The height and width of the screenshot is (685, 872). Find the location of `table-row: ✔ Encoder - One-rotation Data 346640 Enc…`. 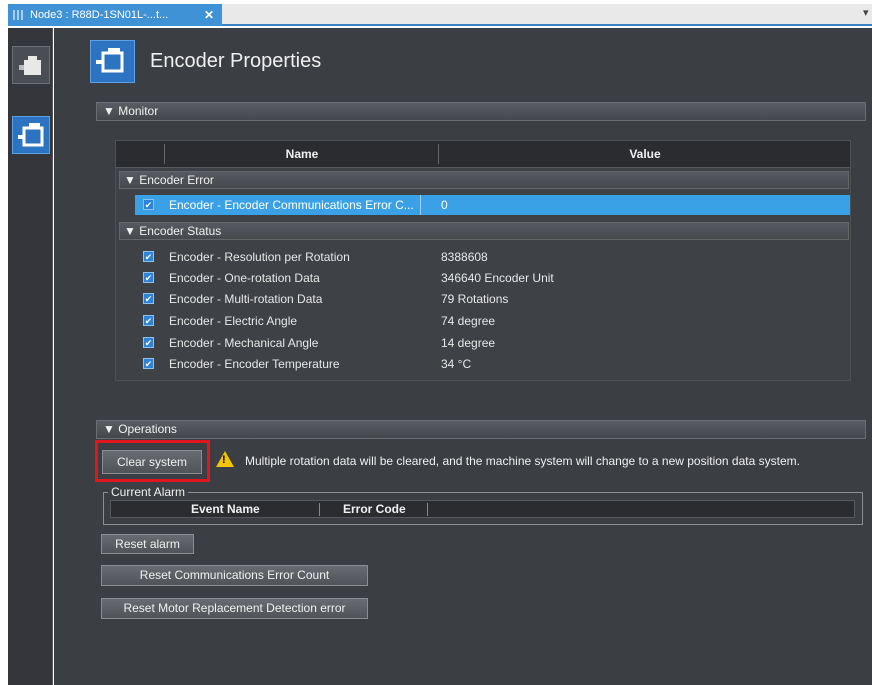

table-row: ✔ Encoder - One-rotation Data 346640 Enc… is located at coordinates (492, 278).